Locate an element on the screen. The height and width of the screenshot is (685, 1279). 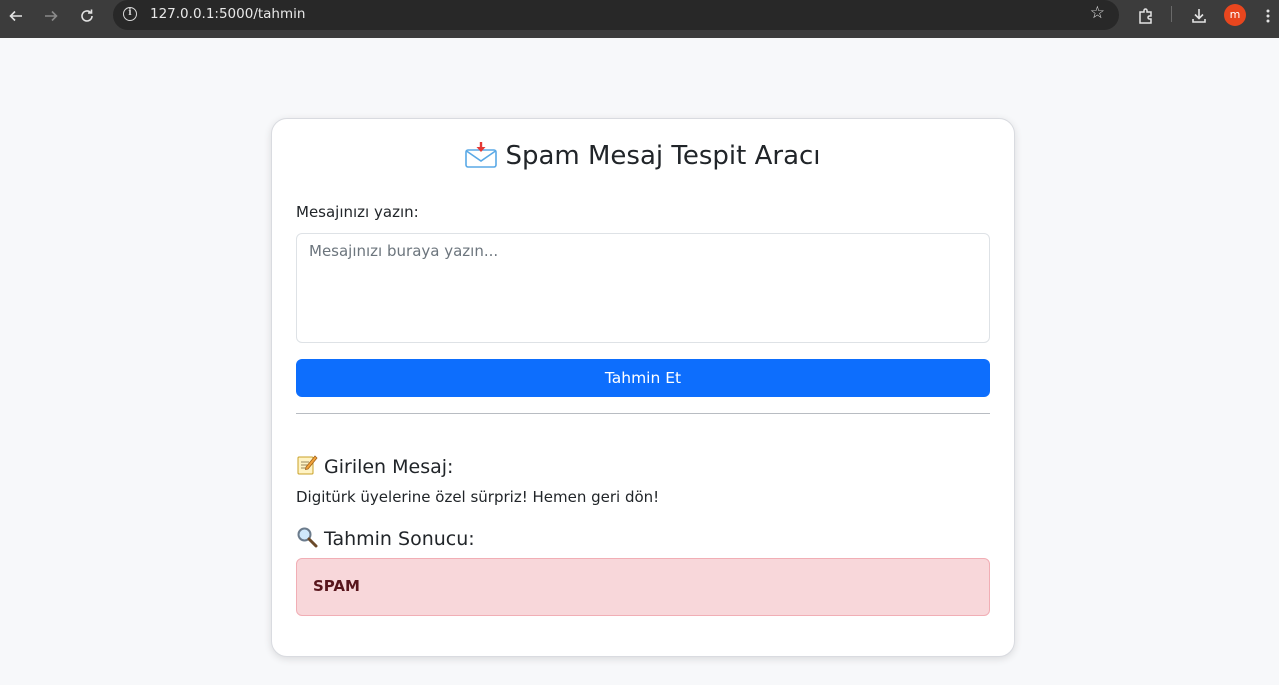
incoming-envelope-icon is located at coordinates (481, 155).